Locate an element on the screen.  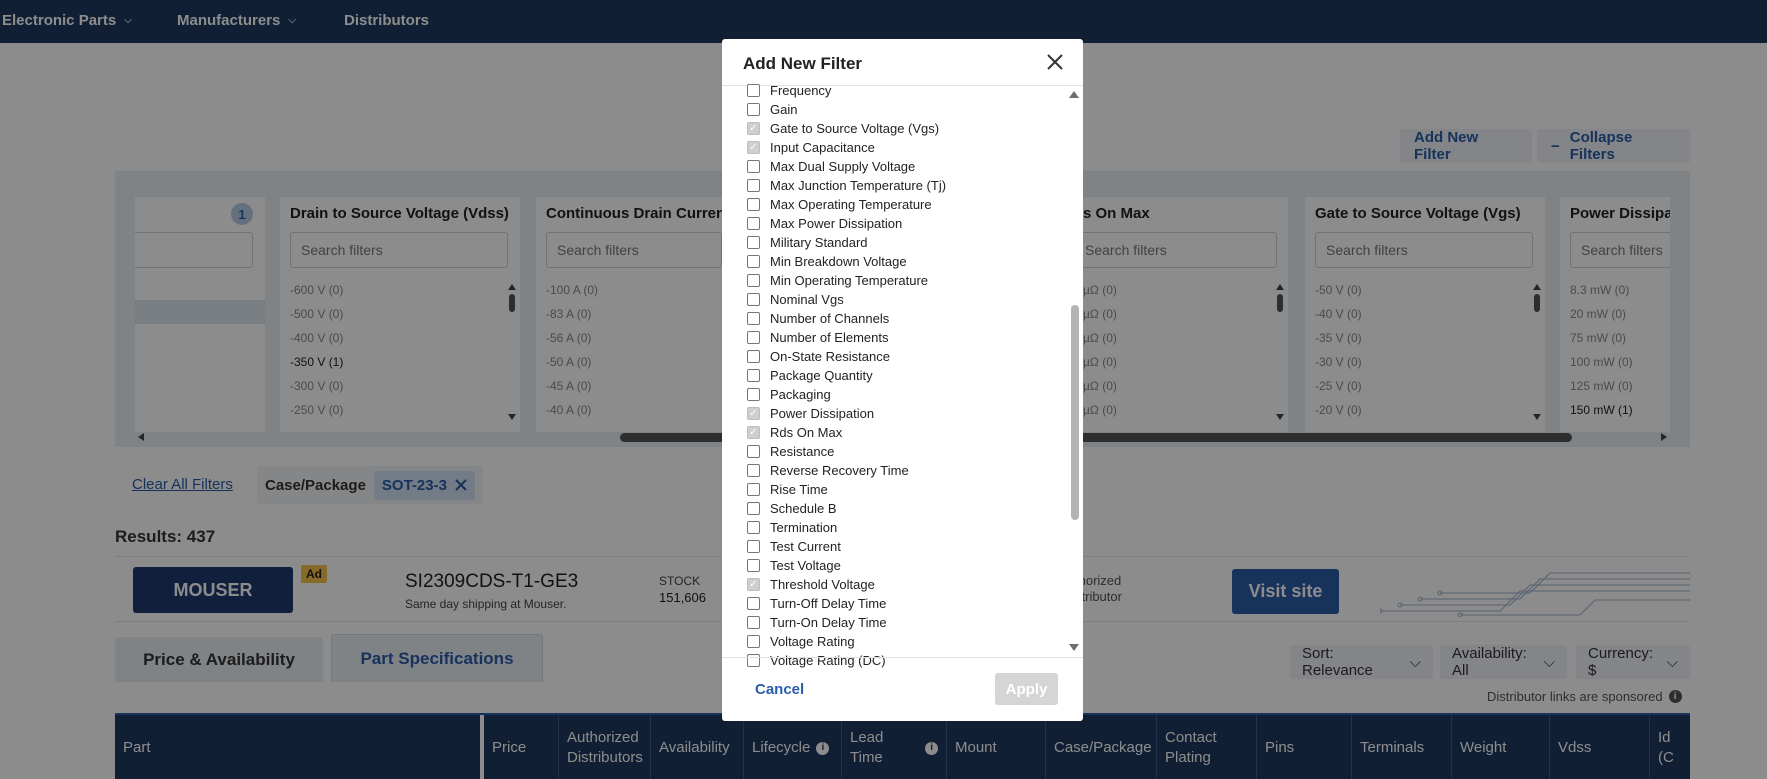
filter-option-label: Frequency is located at coordinates (801, 90).